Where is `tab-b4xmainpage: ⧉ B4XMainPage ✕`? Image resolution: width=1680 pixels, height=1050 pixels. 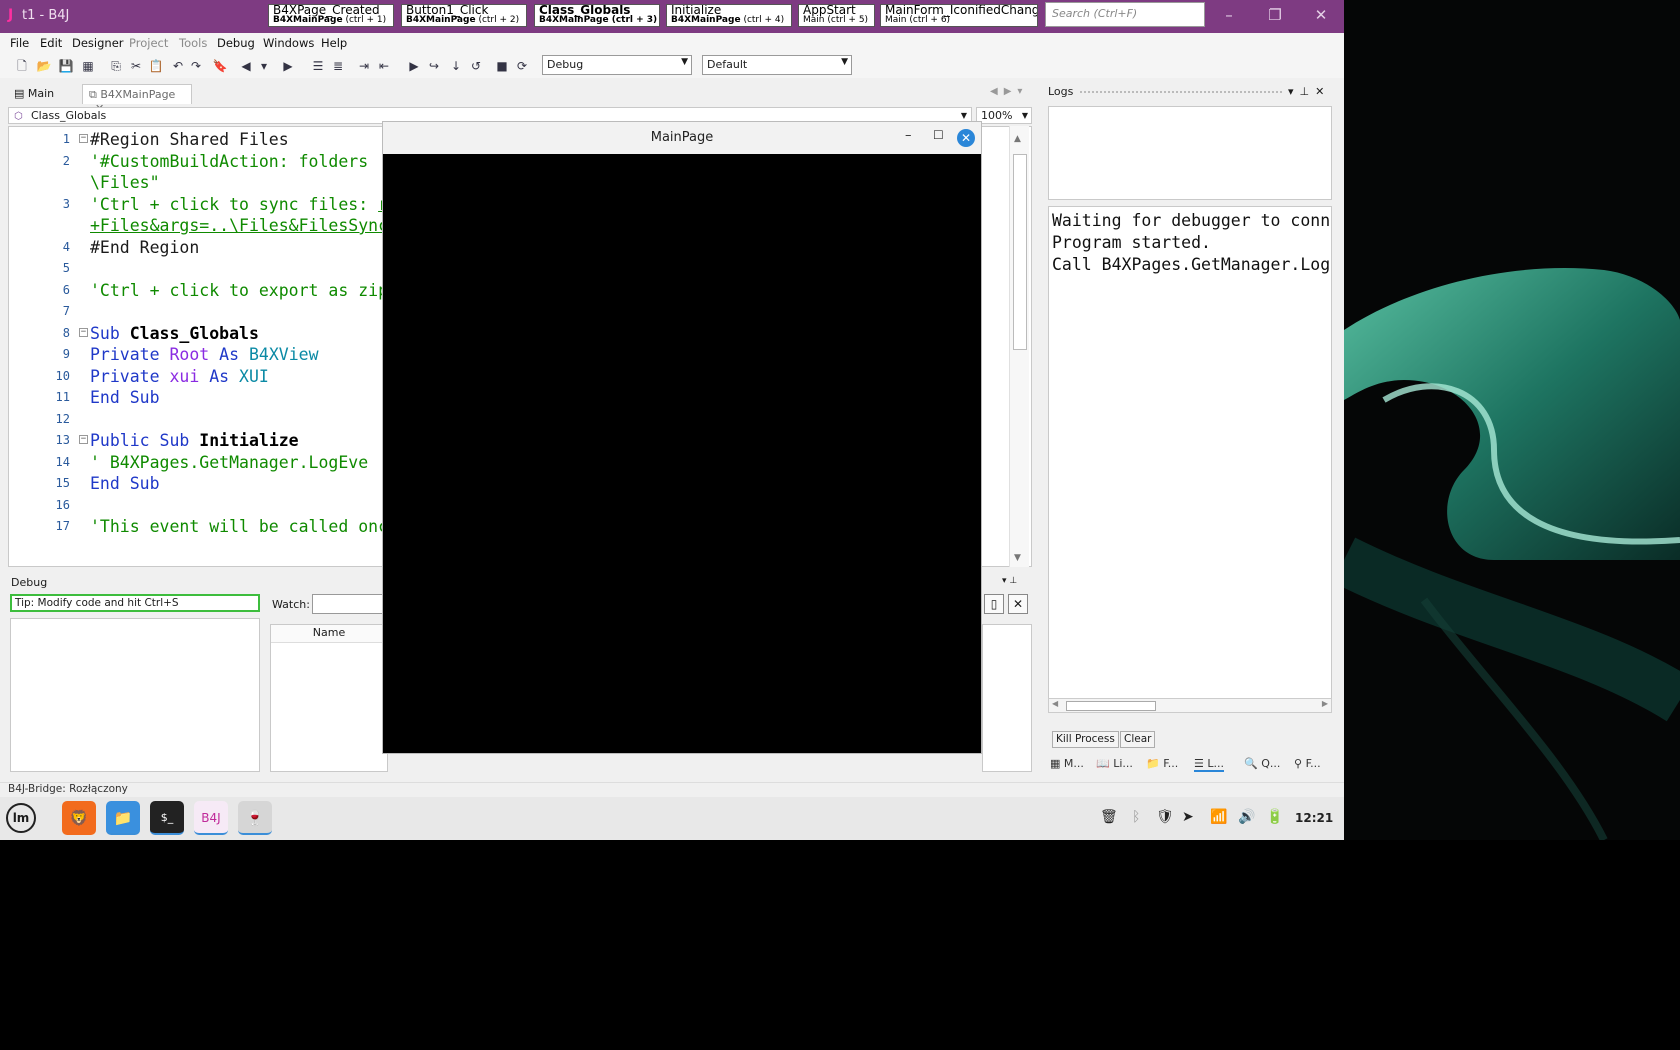
tab-b4xmainpage: ⧉ B4XMainPage ✕ is located at coordinates (137, 99).